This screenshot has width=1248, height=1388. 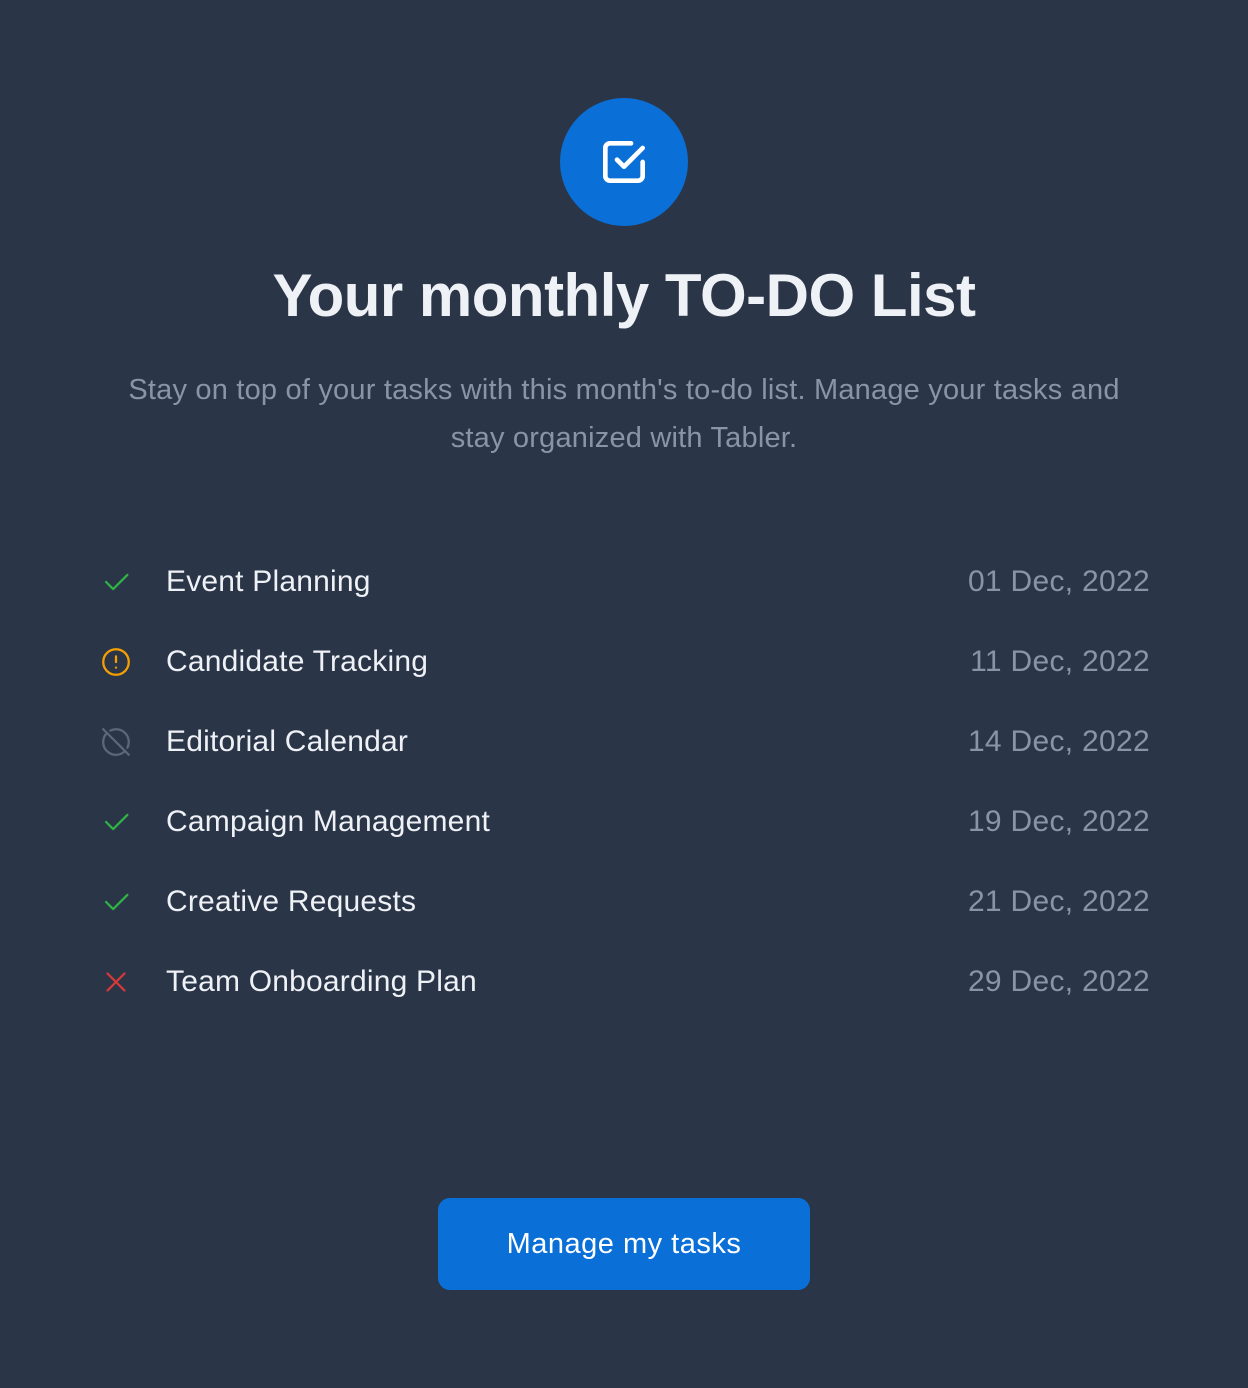 I want to click on task-name: Campaign Management, so click(x=328, y=821).